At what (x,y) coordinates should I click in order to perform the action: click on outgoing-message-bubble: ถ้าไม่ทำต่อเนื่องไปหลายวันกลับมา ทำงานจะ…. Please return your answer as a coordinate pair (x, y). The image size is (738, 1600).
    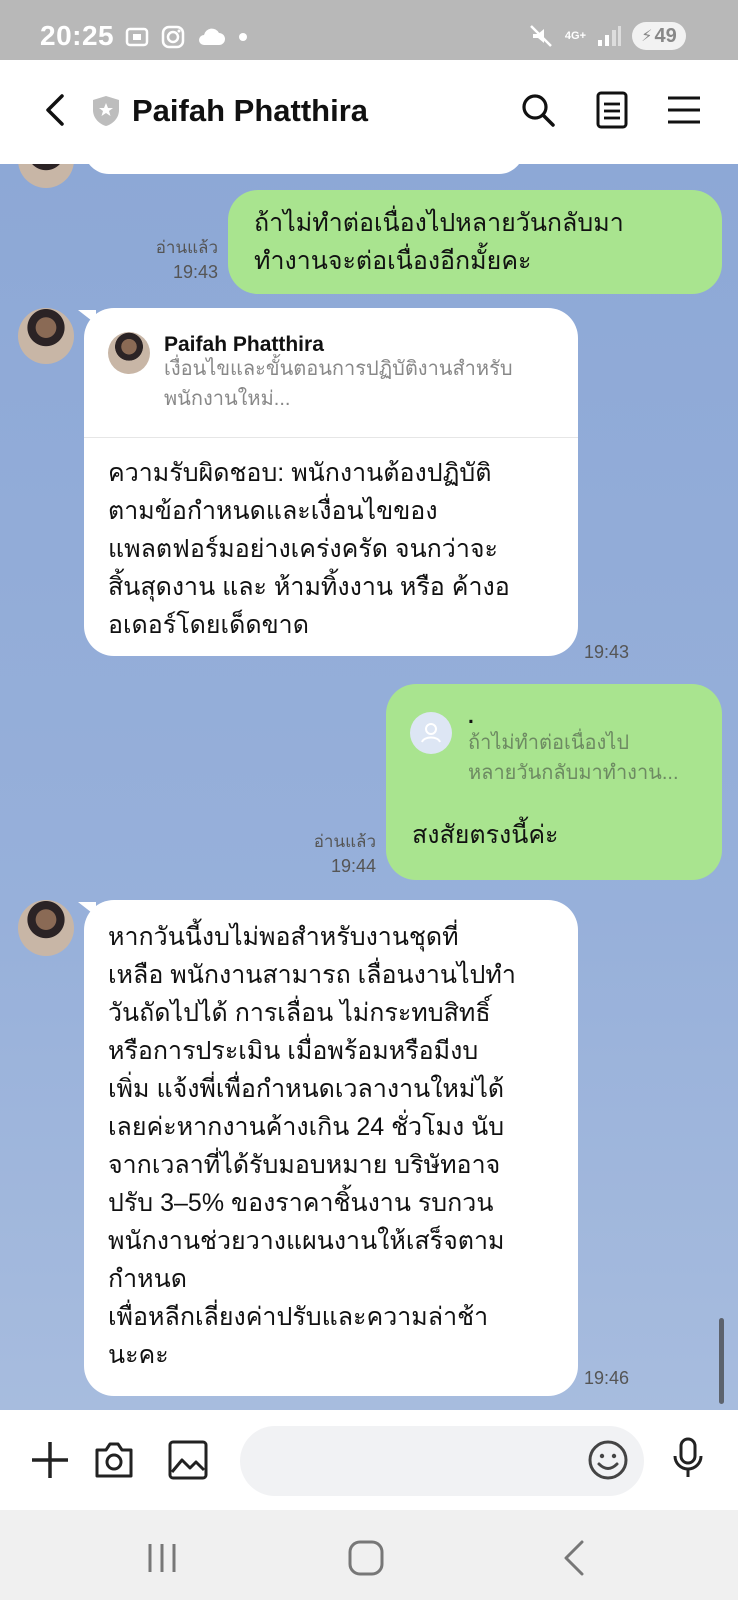
    Looking at the image, I should click on (475, 242).